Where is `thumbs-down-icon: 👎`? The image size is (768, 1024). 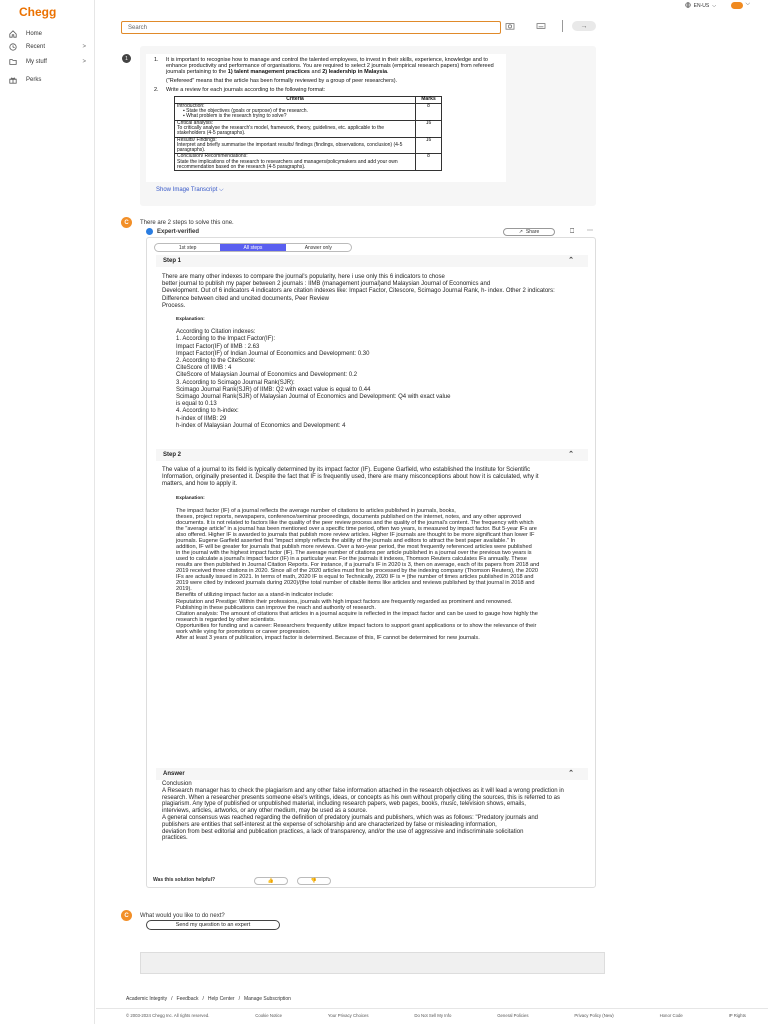
thumbs-down-icon: 👎 is located at coordinates (314, 881).